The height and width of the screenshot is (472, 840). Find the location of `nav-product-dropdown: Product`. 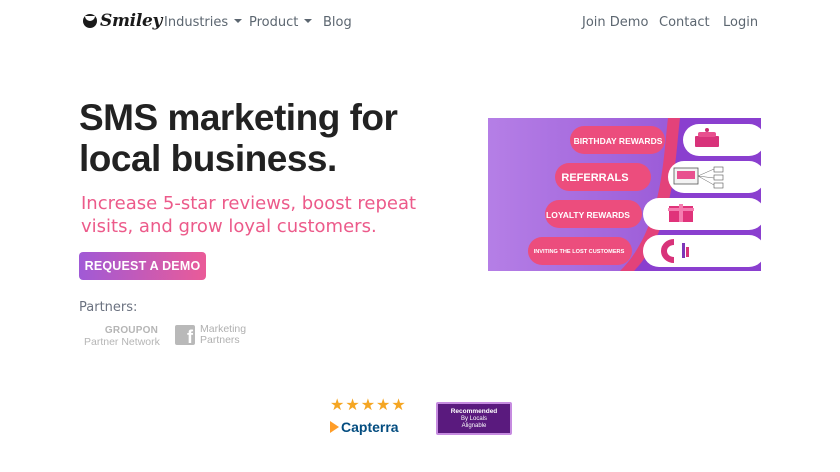

nav-product-dropdown: Product is located at coordinates (281, 22).